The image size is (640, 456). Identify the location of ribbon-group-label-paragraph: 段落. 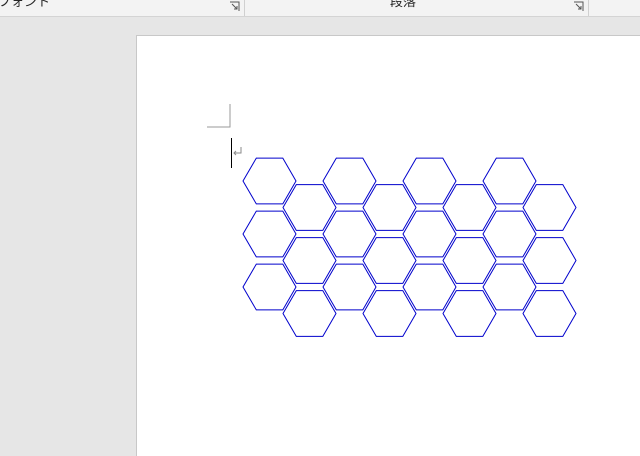
(403, 5).